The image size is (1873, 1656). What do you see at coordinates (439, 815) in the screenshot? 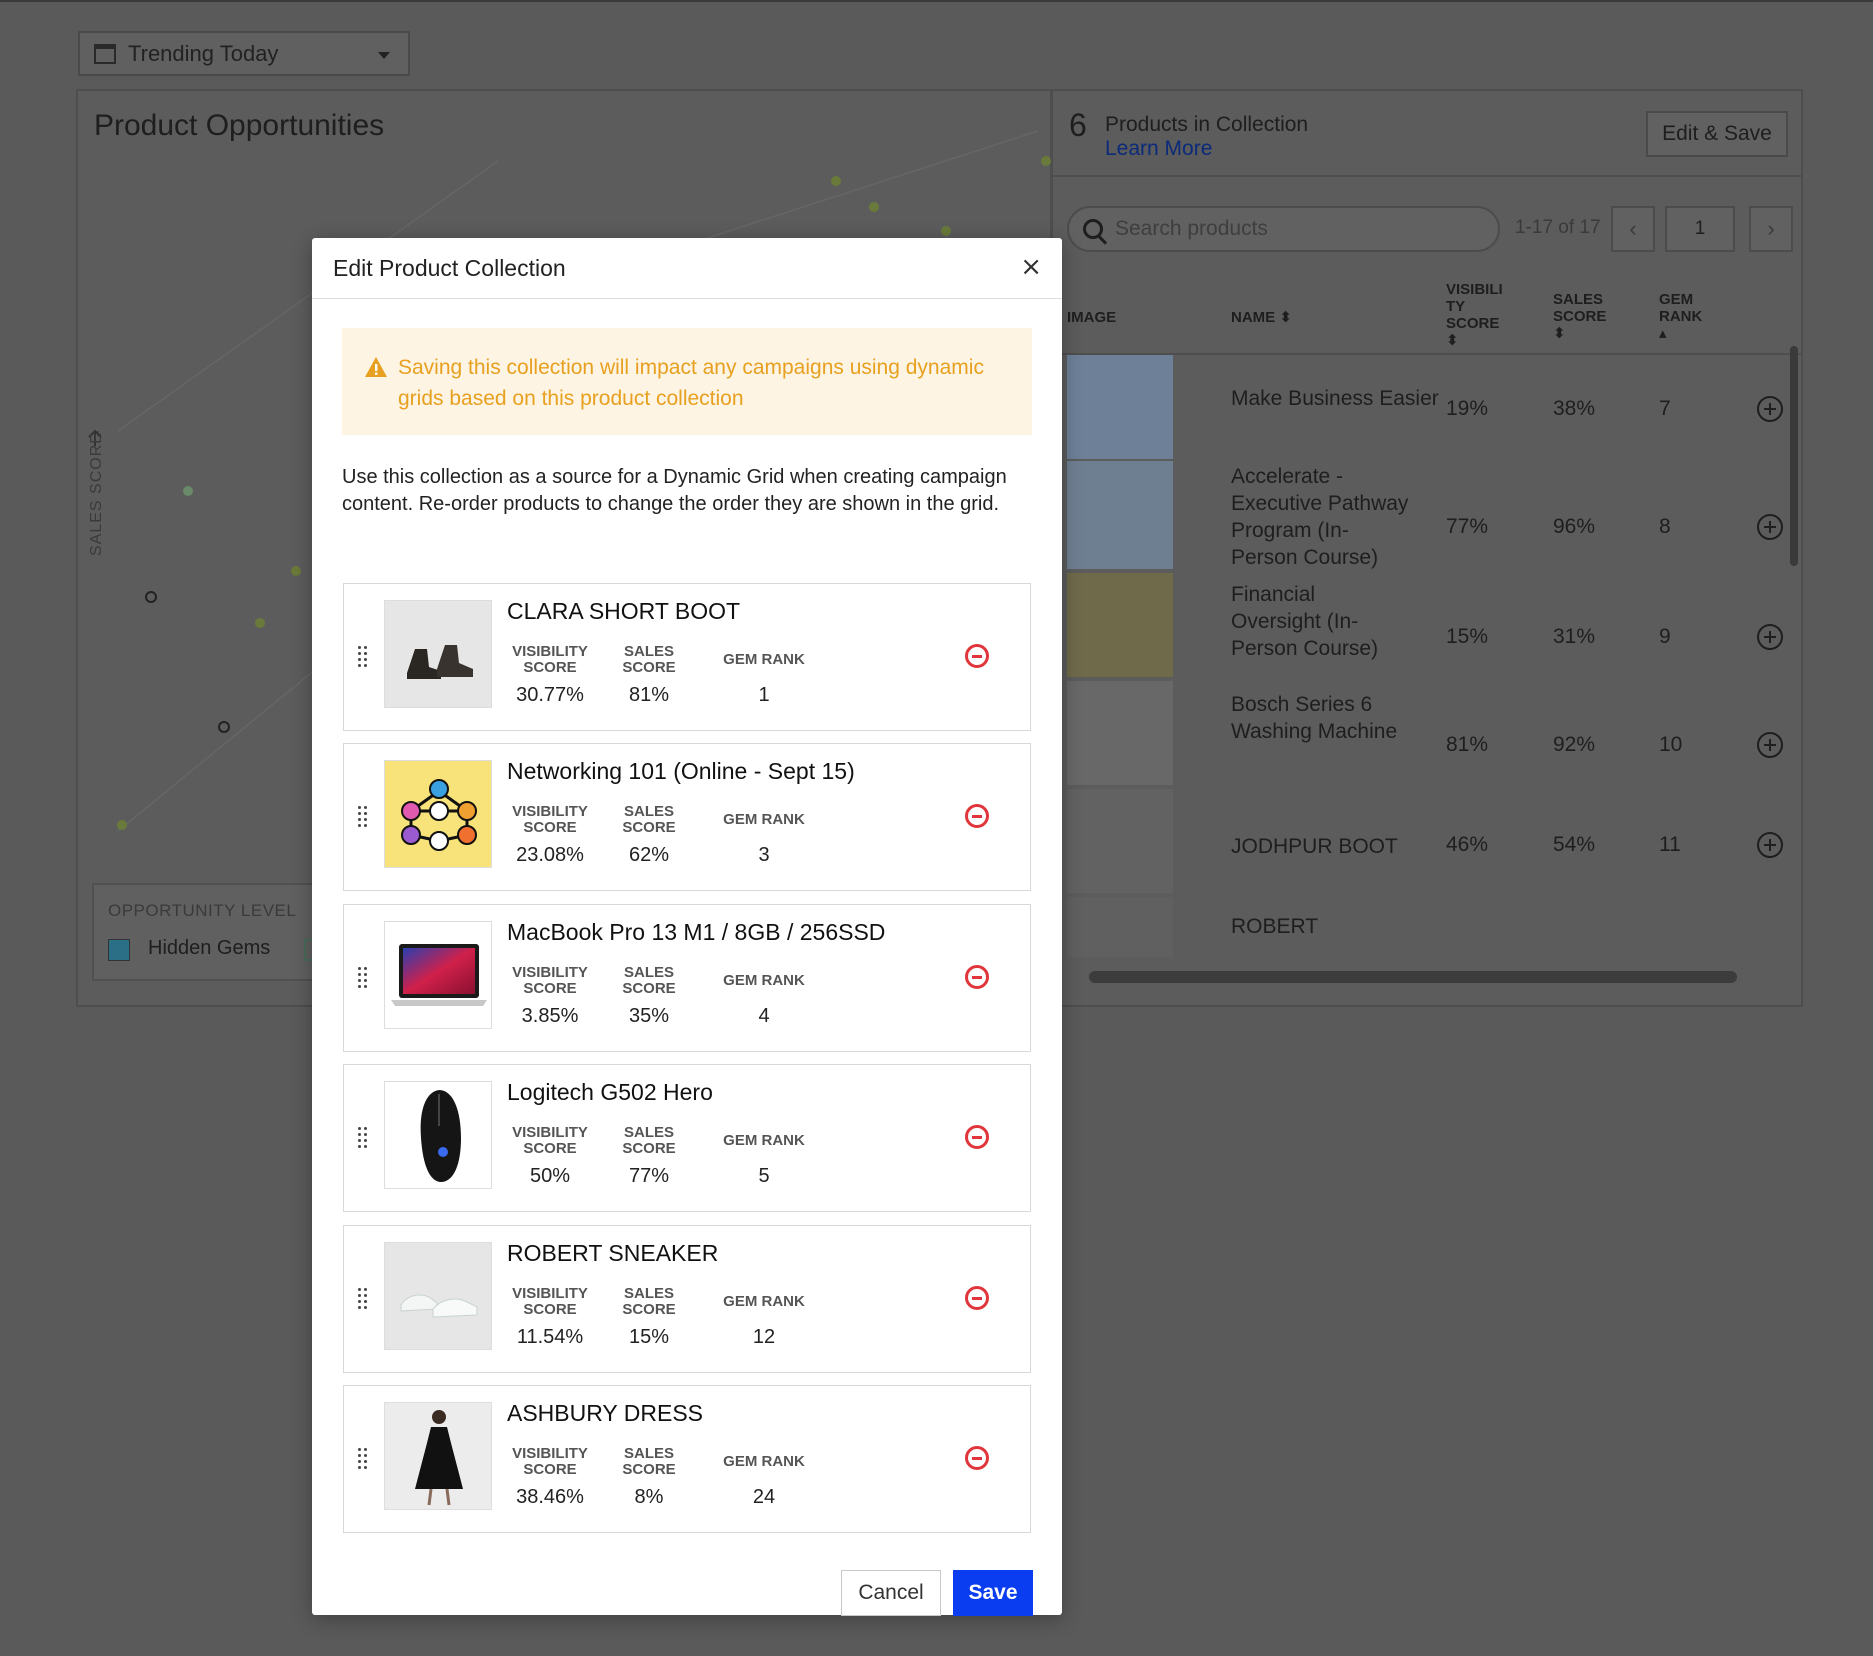
I see `network-diagram-image` at bounding box center [439, 815].